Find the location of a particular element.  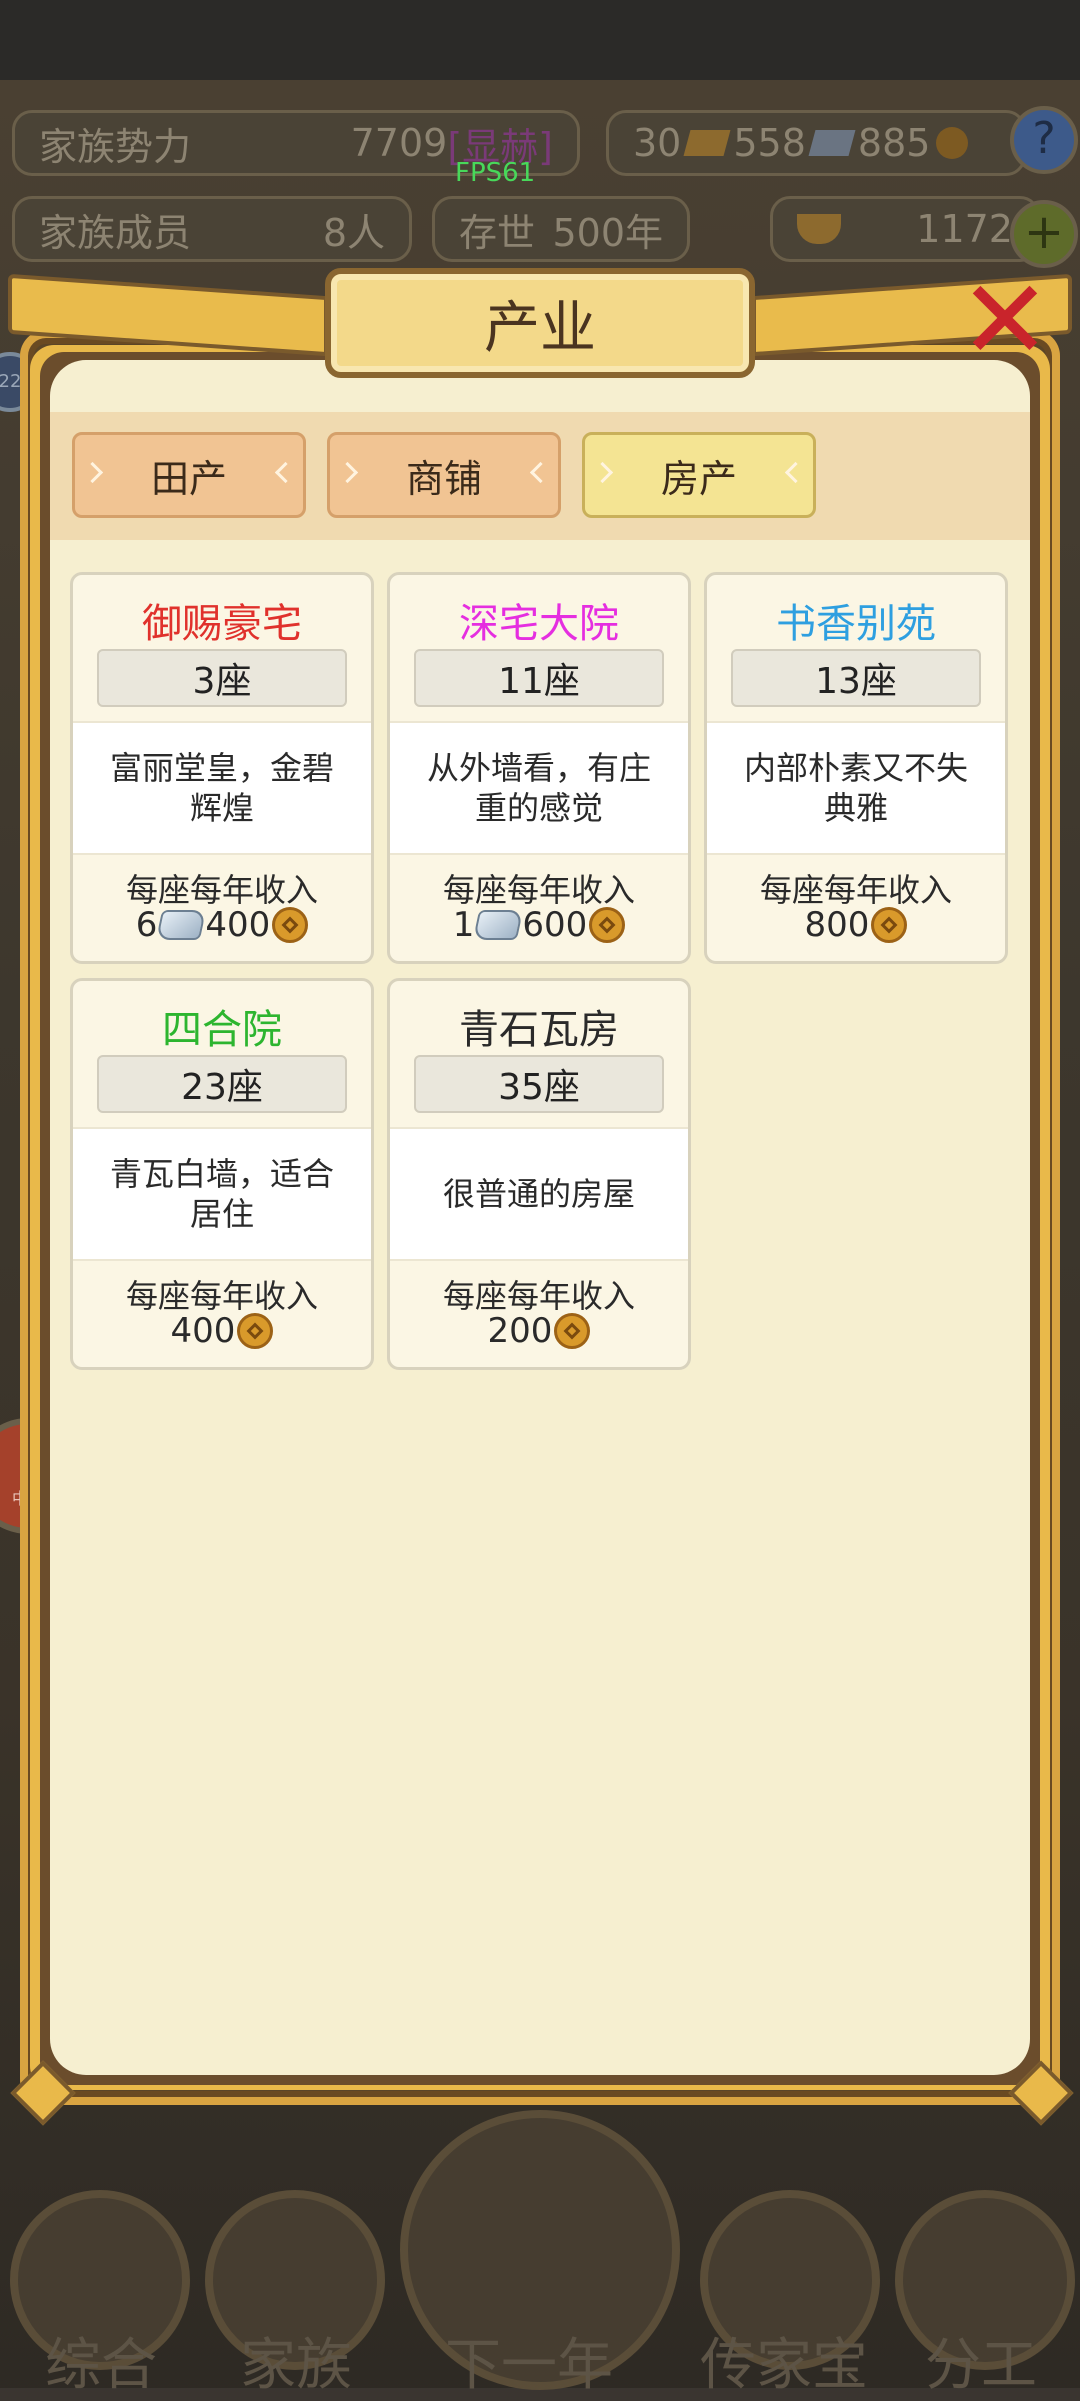

property-count: 13座 is located at coordinates (856, 678).